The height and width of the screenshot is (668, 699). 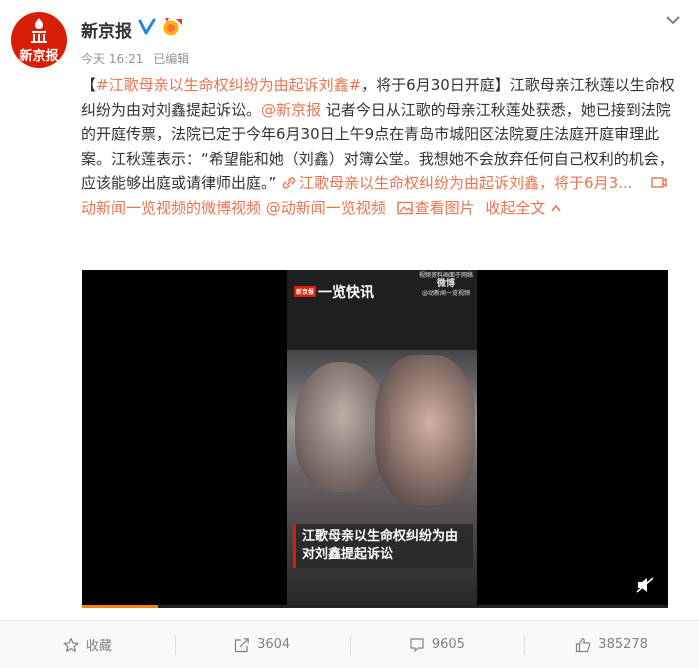 I want to click on like-count: 385278, so click(x=623, y=644).